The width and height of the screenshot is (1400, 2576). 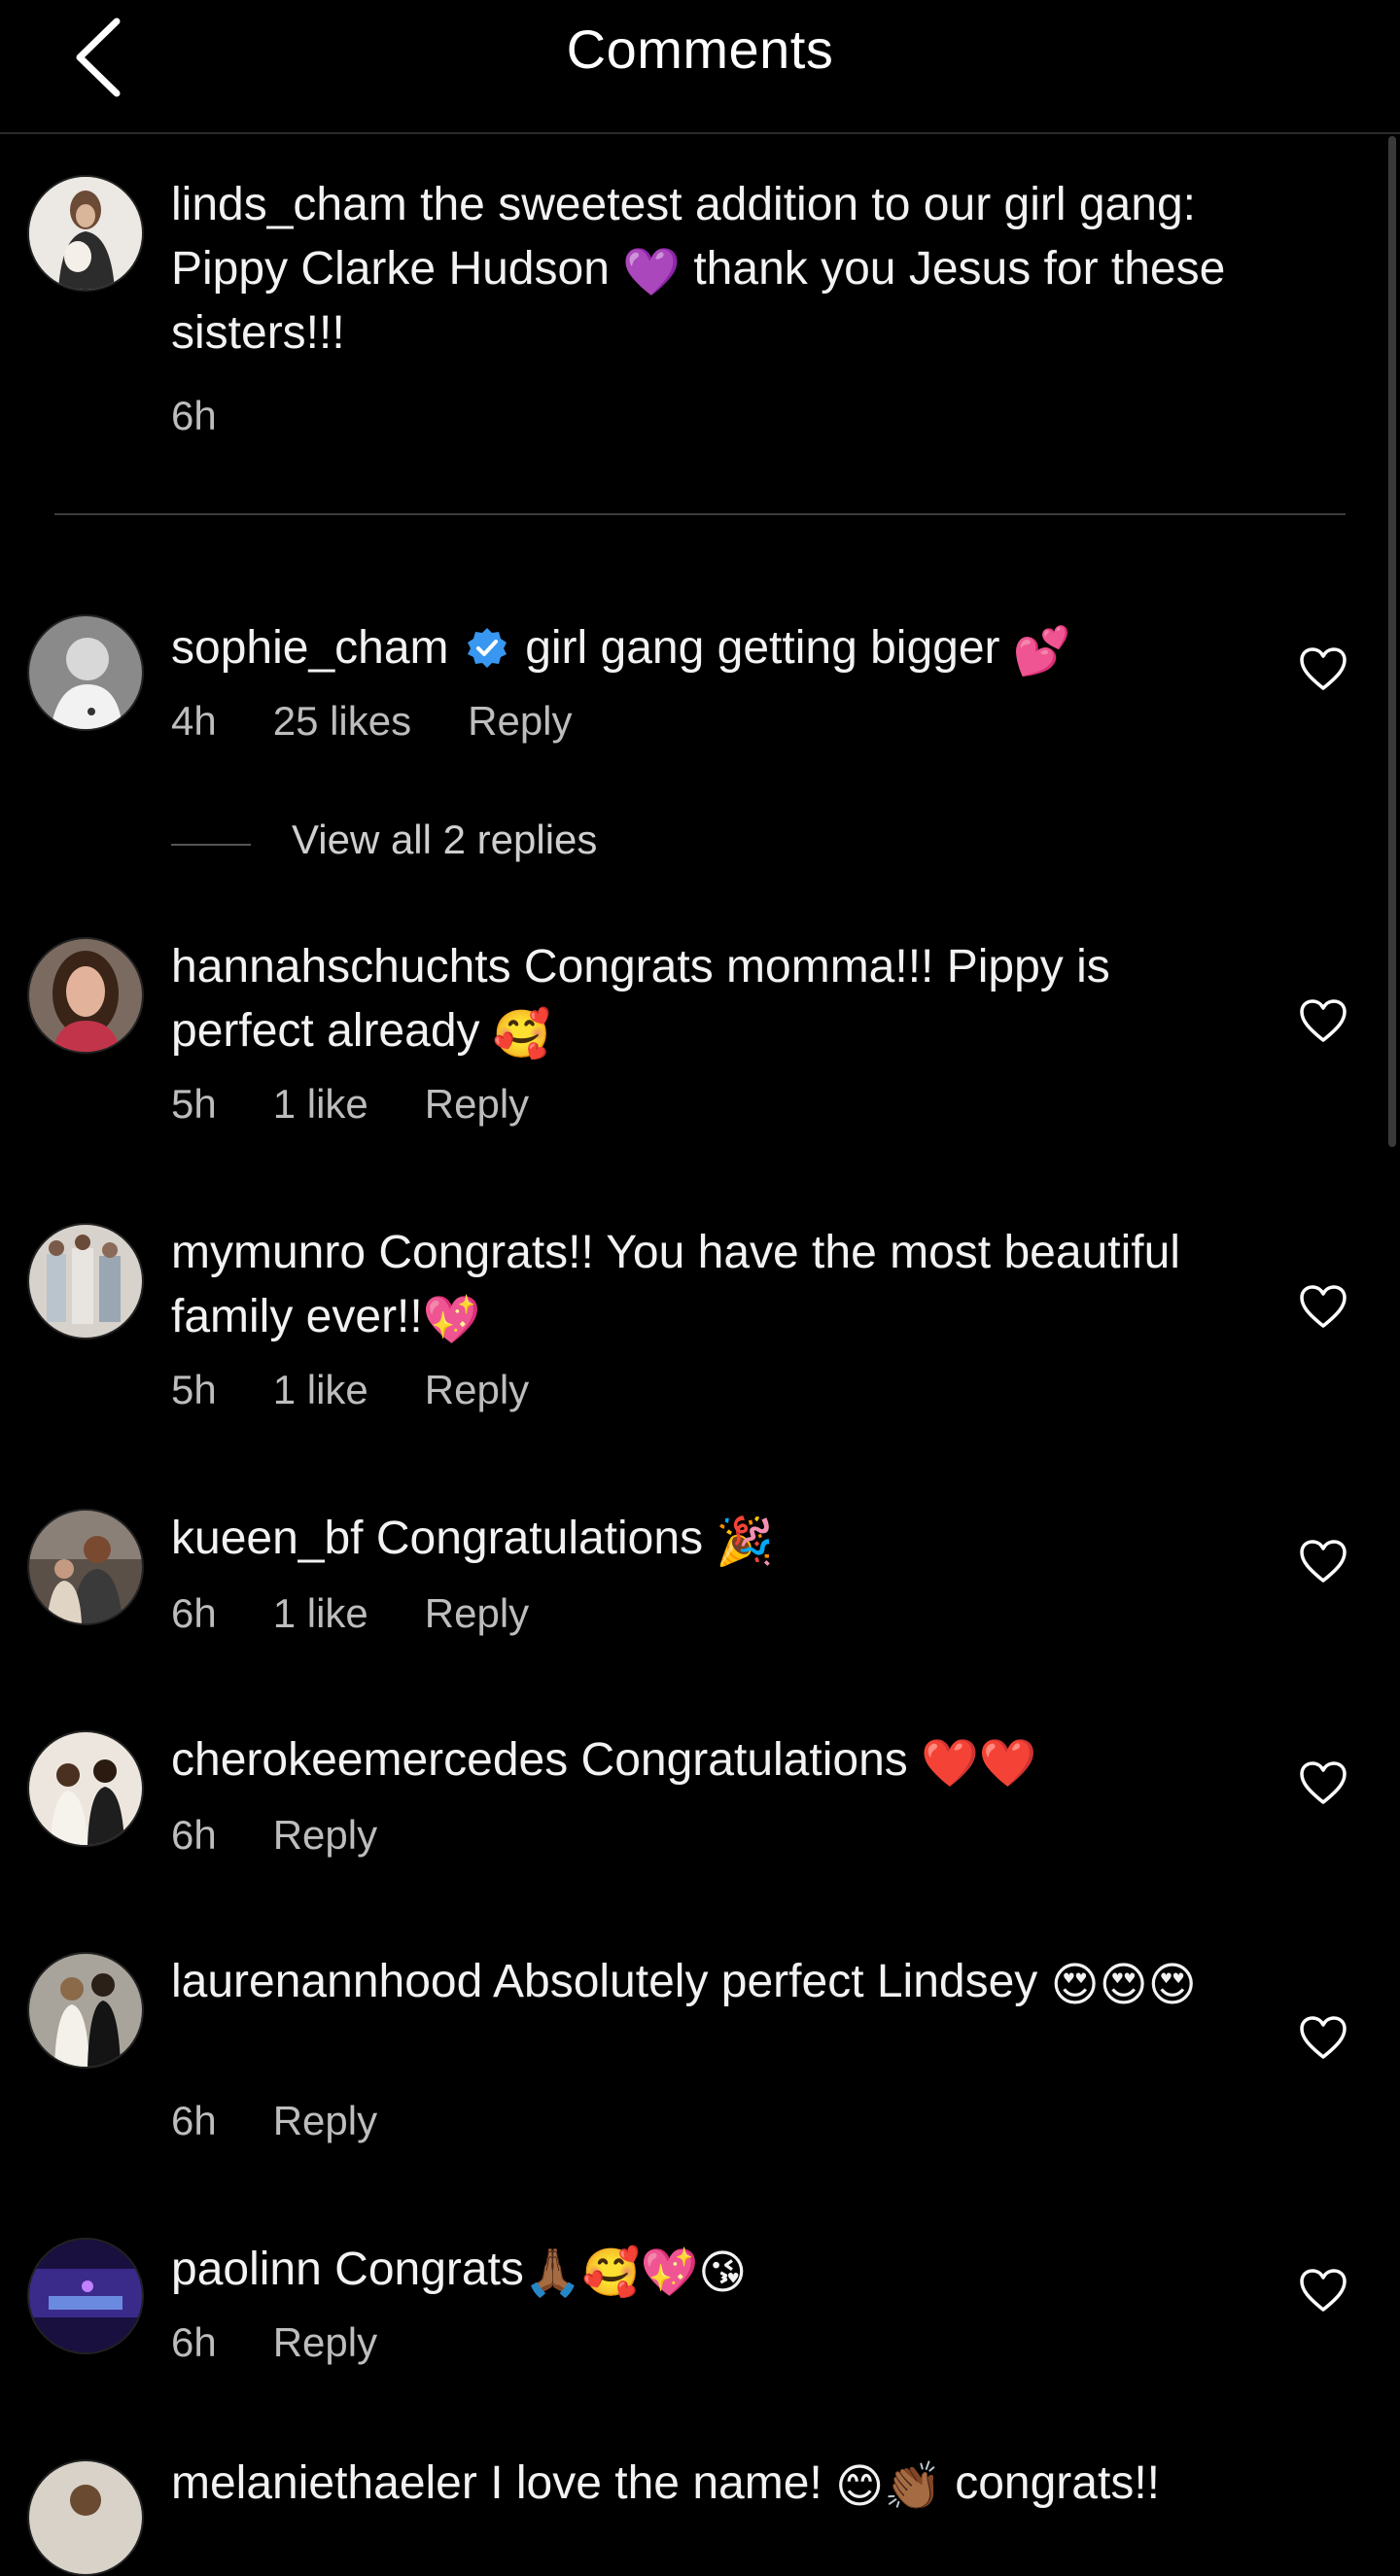 What do you see at coordinates (762, 648) in the screenshot?
I see `comment-body: girl gang getting bigger` at bounding box center [762, 648].